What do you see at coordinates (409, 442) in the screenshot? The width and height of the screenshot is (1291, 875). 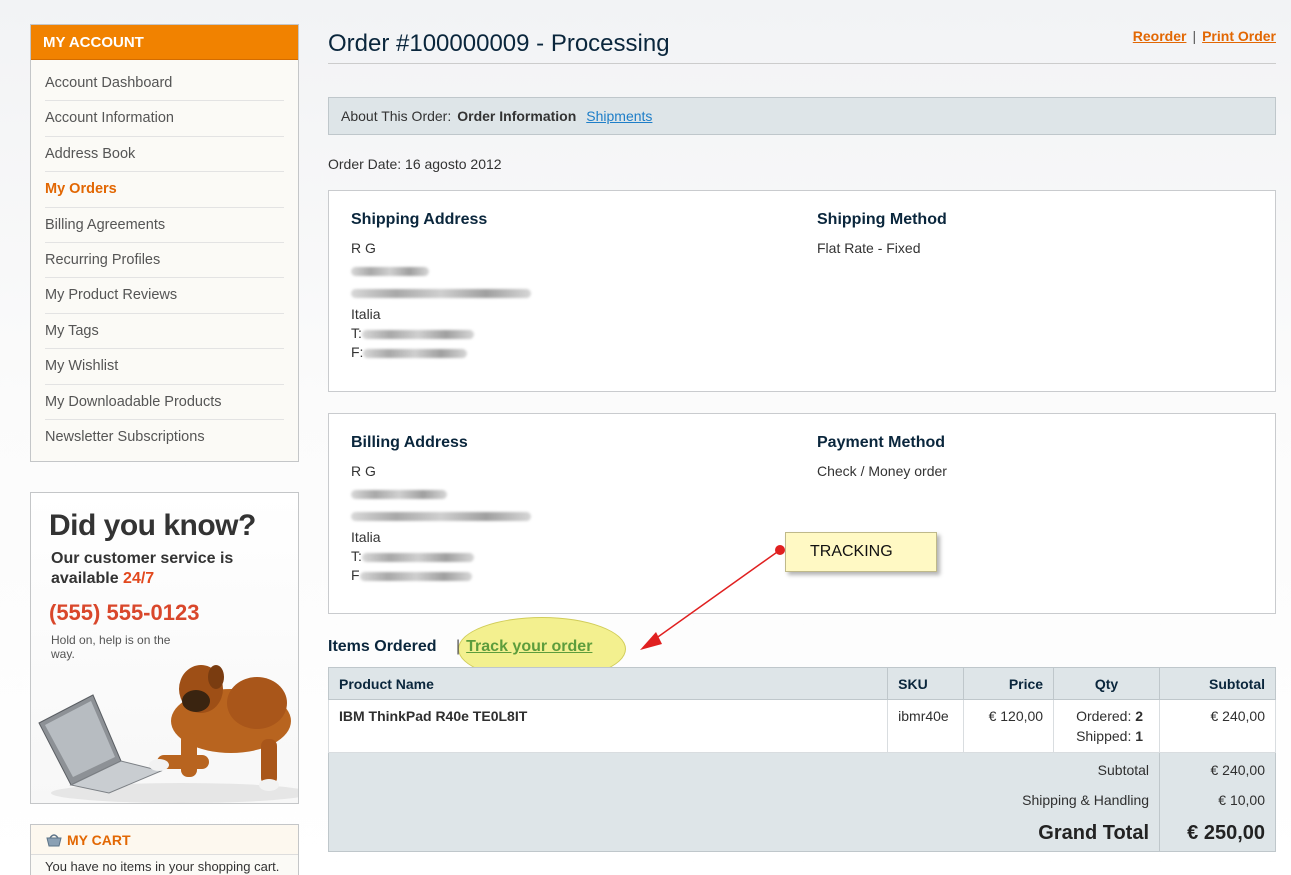 I see `billing-address-title: Billing Address` at bounding box center [409, 442].